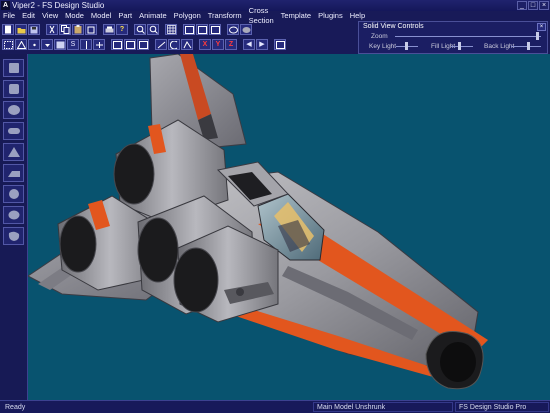  What do you see at coordinates (78, 29) in the screenshot?
I see `paste-button` at bounding box center [78, 29].